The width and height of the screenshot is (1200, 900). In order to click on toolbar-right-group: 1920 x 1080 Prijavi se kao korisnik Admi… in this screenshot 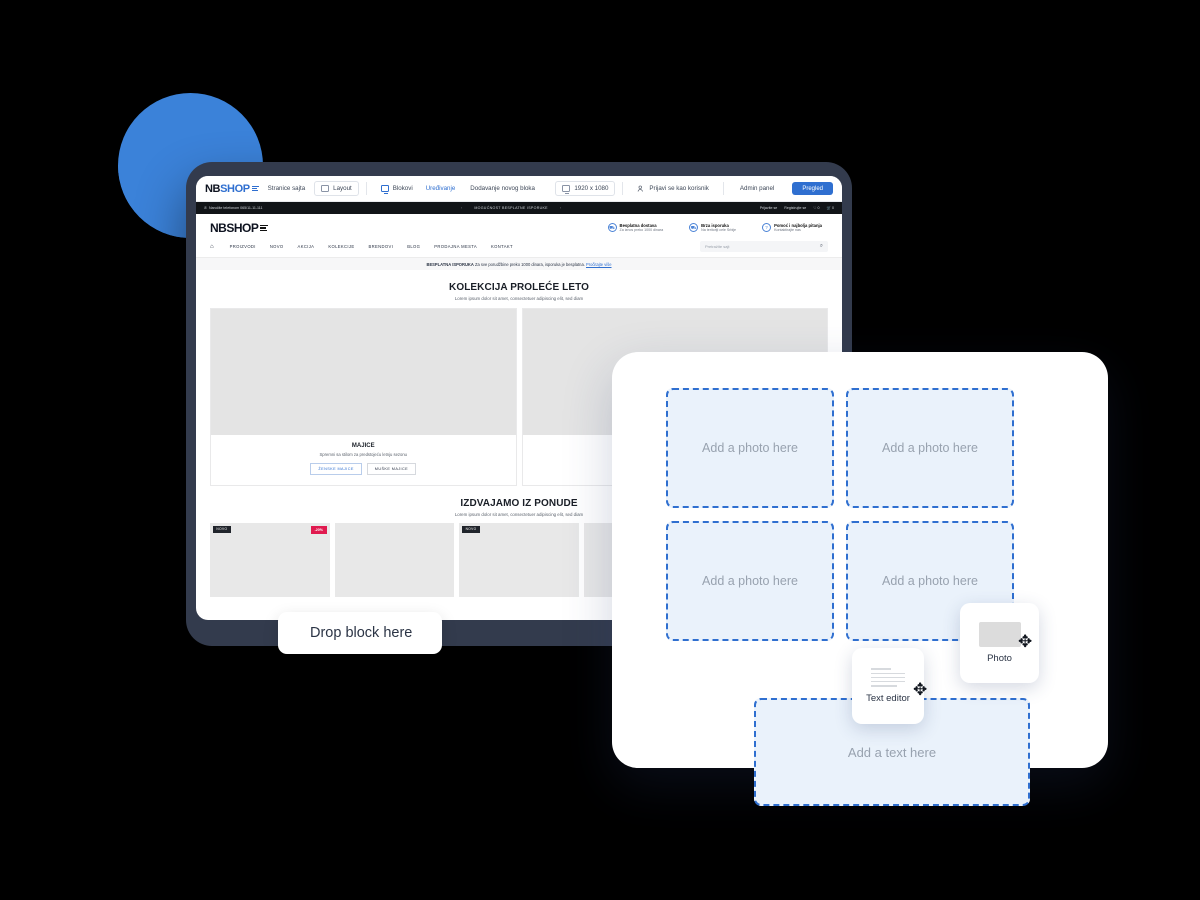, I will do `click(694, 189)`.